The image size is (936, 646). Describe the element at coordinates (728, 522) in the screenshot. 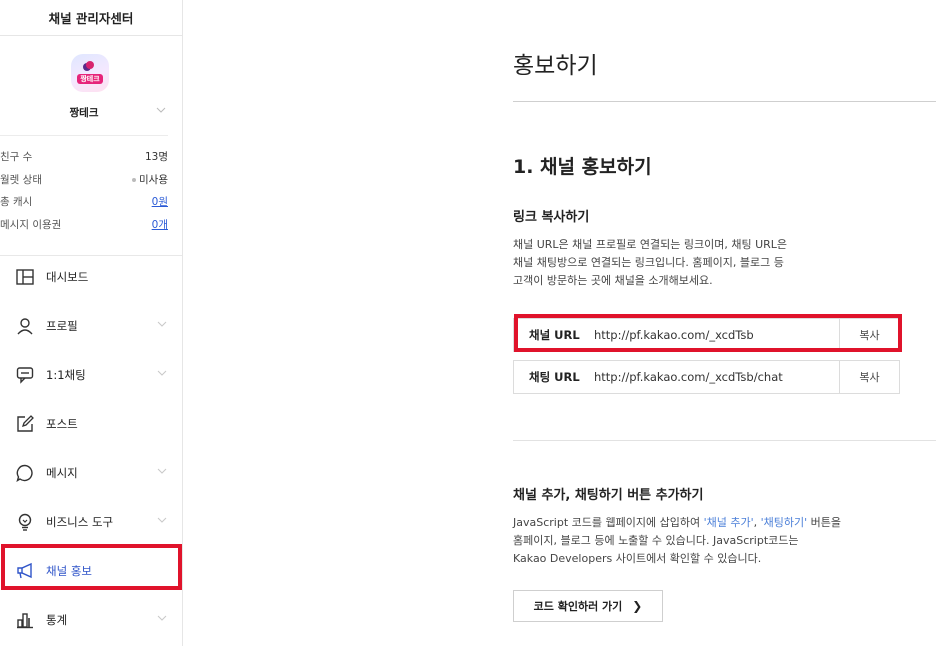

I see `desc-highlight: '채널 추가'` at that location.